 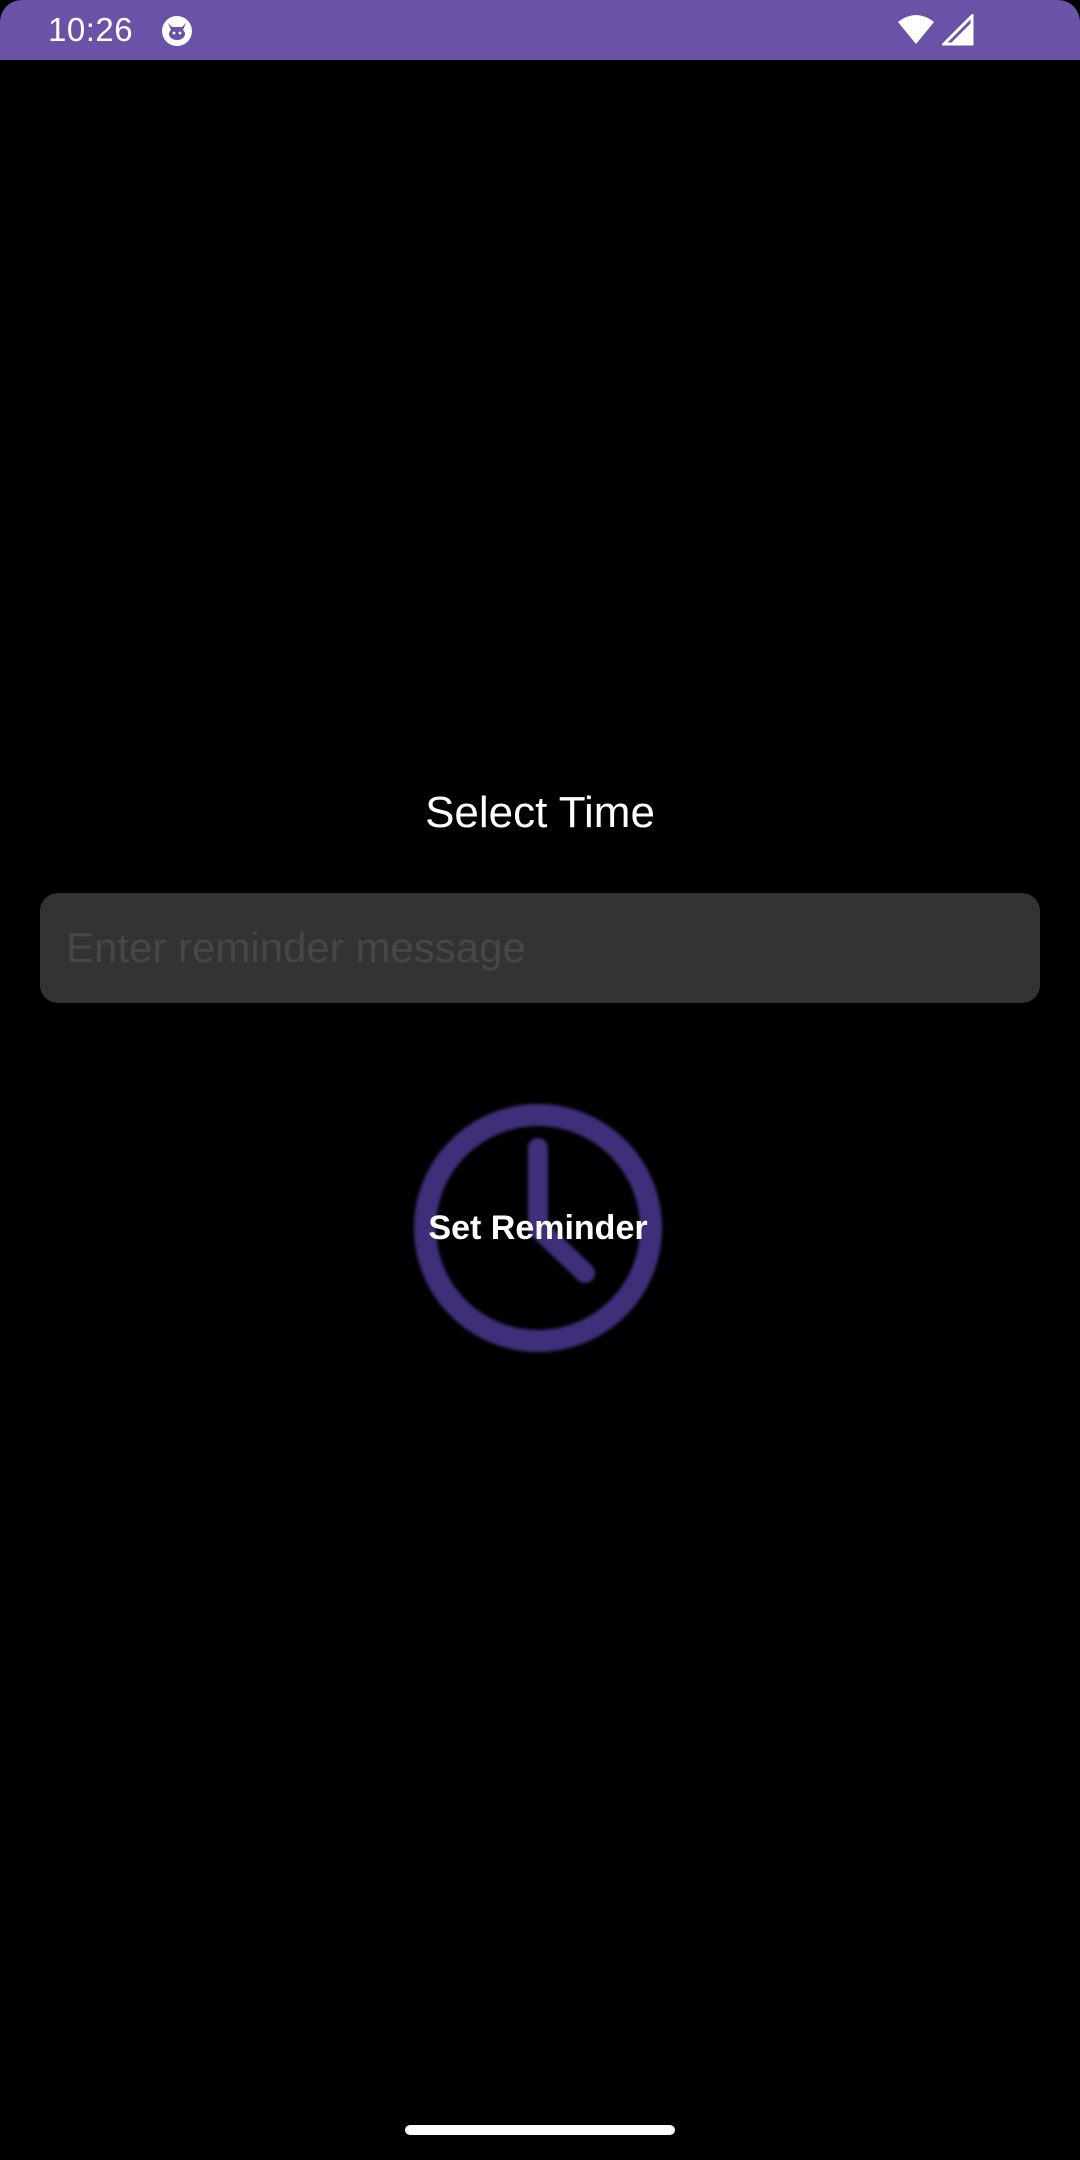 What do you see at coordinates (540, 30) in the screenshot?
I see `status-bar: 10:26` at bounding box center [540, 30].